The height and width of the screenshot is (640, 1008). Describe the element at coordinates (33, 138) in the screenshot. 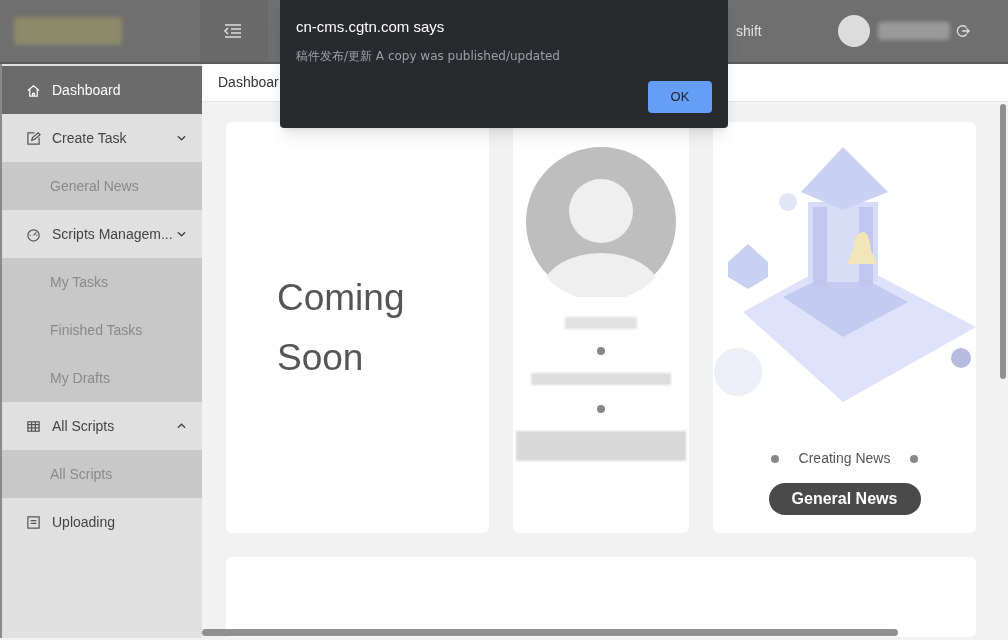

I see `edit-icon` at that location.